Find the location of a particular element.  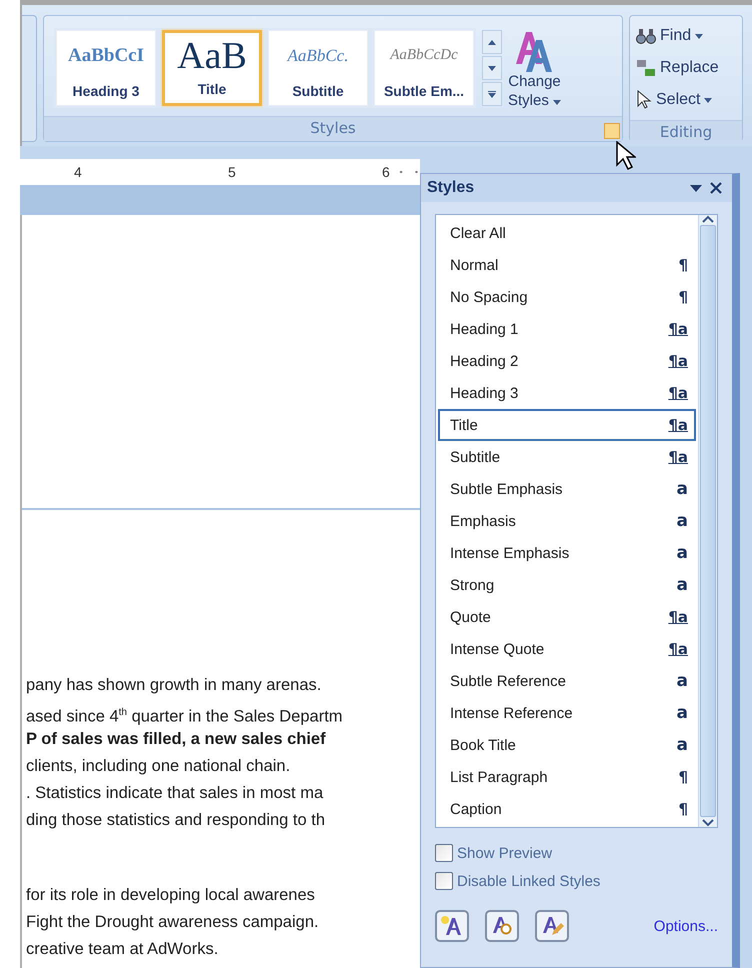

replace-icon is located at coordinates (646, 68).